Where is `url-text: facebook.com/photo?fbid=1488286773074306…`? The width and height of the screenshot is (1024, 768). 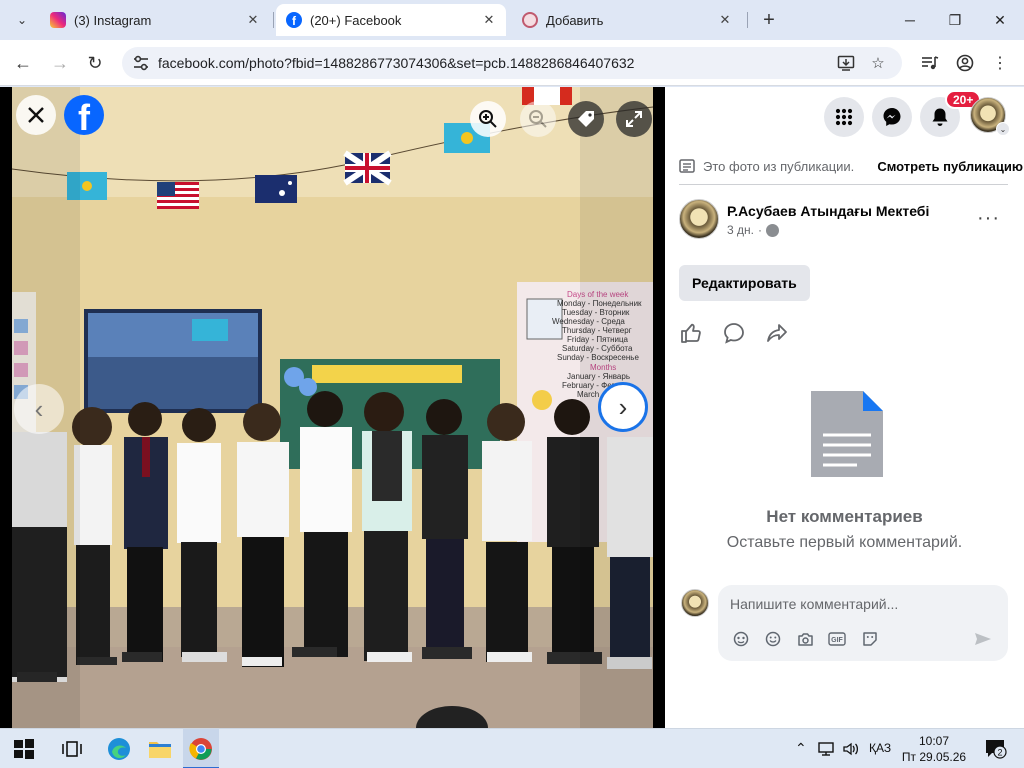
url-text: facebook.com/photo?fbid=1488286773074306… is located at coordinates (396, 63).